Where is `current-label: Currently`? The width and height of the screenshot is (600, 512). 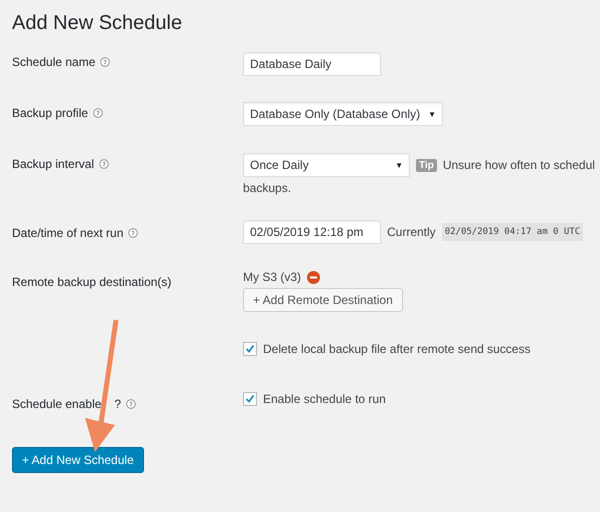 current-label: Currently is located at coordinates (411, 232).